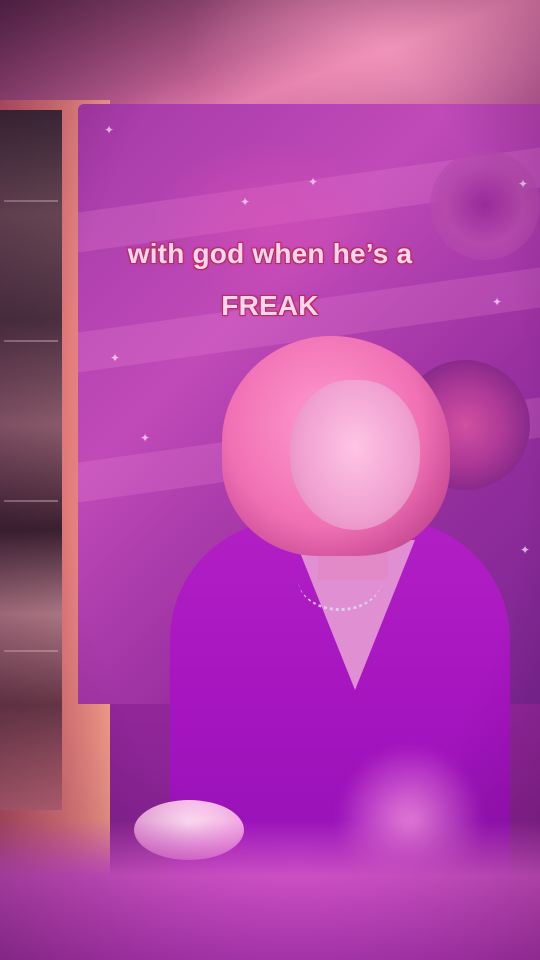 This screenshot has height=960, width=540. Describe the element at coordinates (270, 305) in the screenshot. I see `caption-line-2: FREAK` at that location.